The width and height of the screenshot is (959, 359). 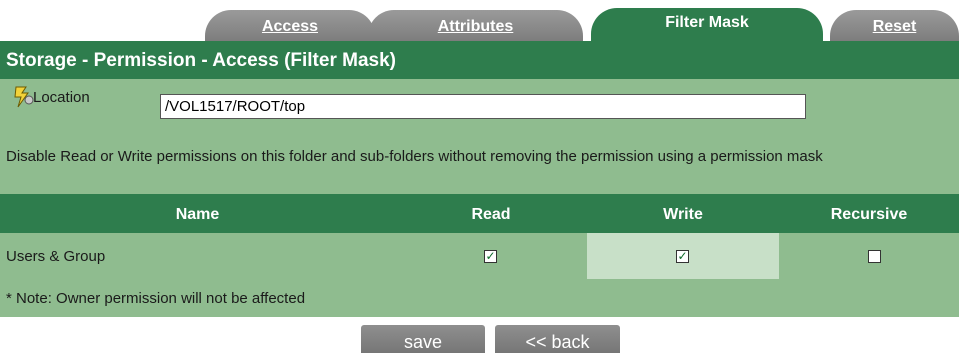 What do you see at coordinates (707, 24) in the screenshot?
I see `tab-filter-mask: Filter Mask` at bounding box center [707, 24].